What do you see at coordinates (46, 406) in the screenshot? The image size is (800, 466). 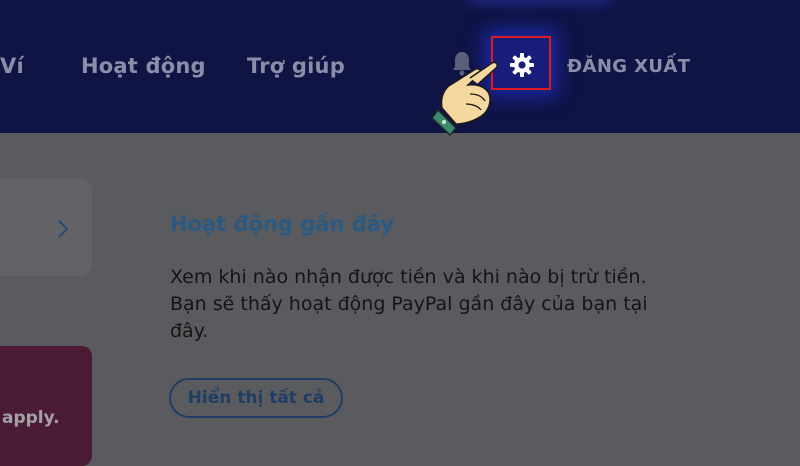 I see `promo-card` at bounding box center [46, 406].